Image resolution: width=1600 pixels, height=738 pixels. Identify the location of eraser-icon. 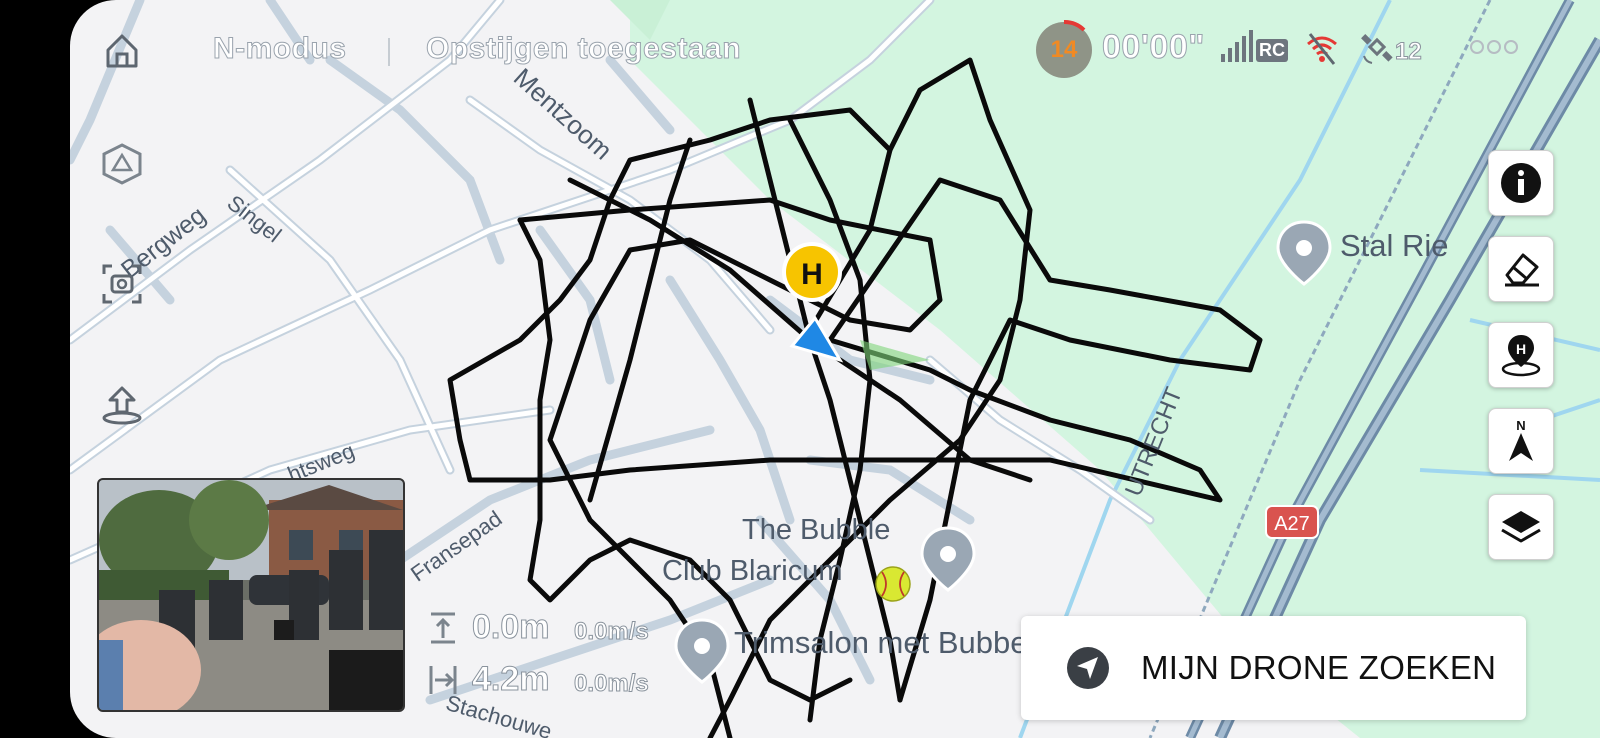
(1522, 270).